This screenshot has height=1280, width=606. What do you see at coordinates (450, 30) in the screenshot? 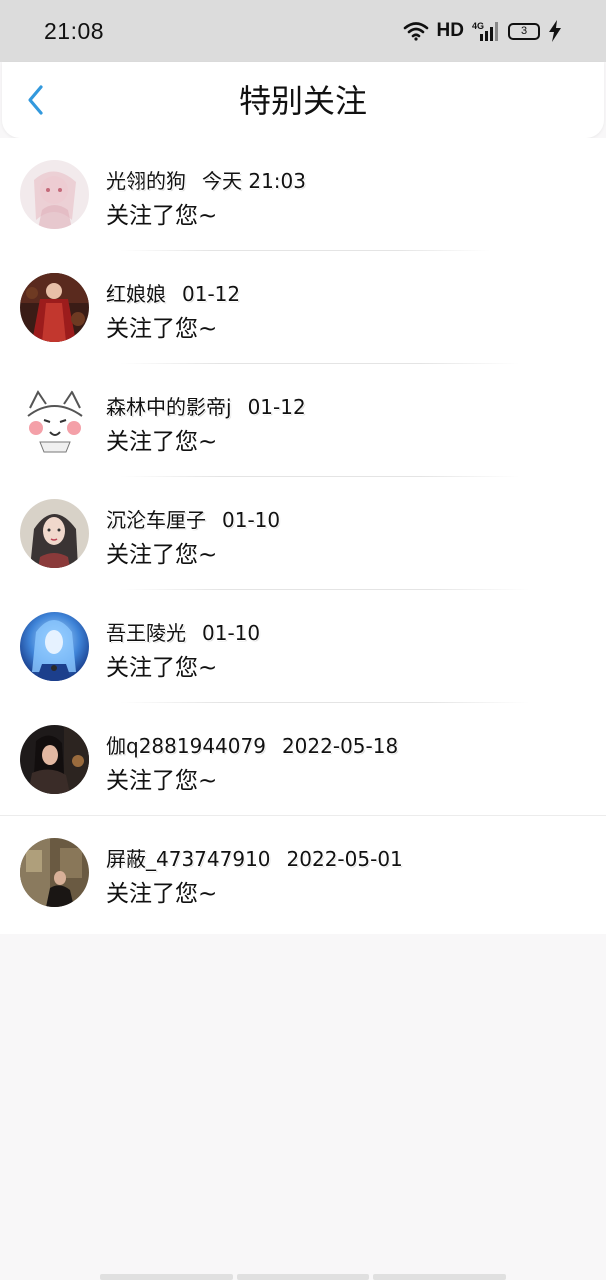
I see `hd-label: HD` at bounding box center [450, 30].